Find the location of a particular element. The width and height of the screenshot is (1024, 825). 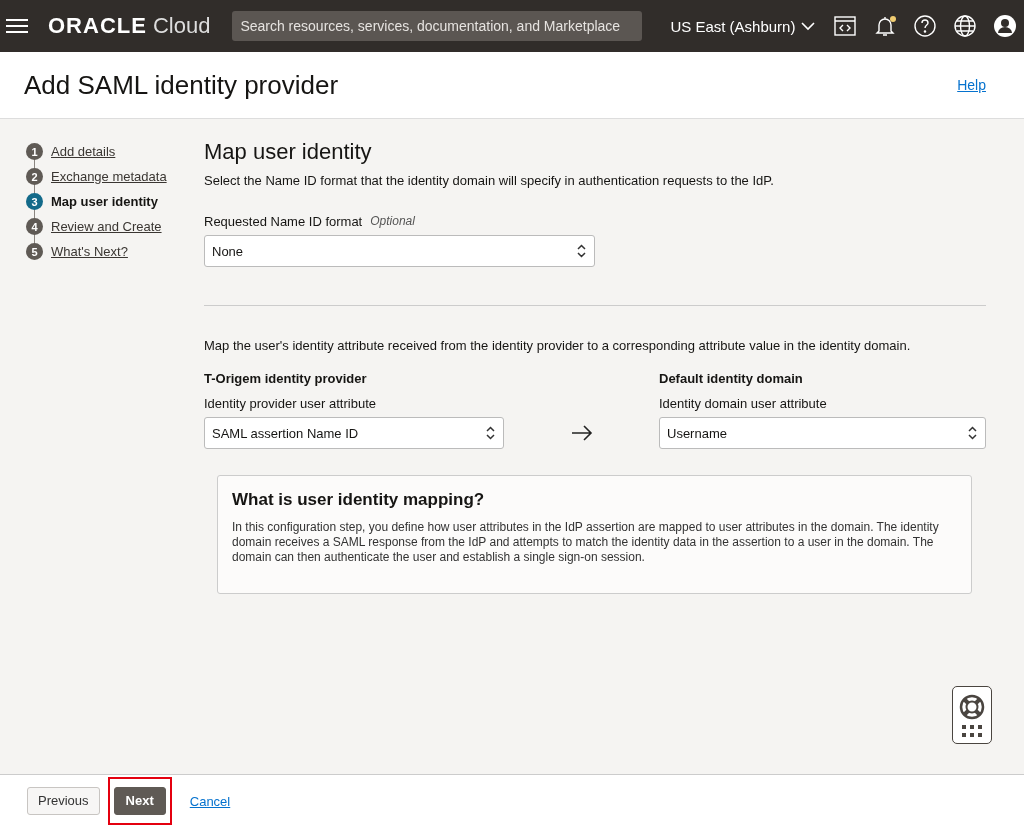

grid-icon is located at coordinates (972, 730).